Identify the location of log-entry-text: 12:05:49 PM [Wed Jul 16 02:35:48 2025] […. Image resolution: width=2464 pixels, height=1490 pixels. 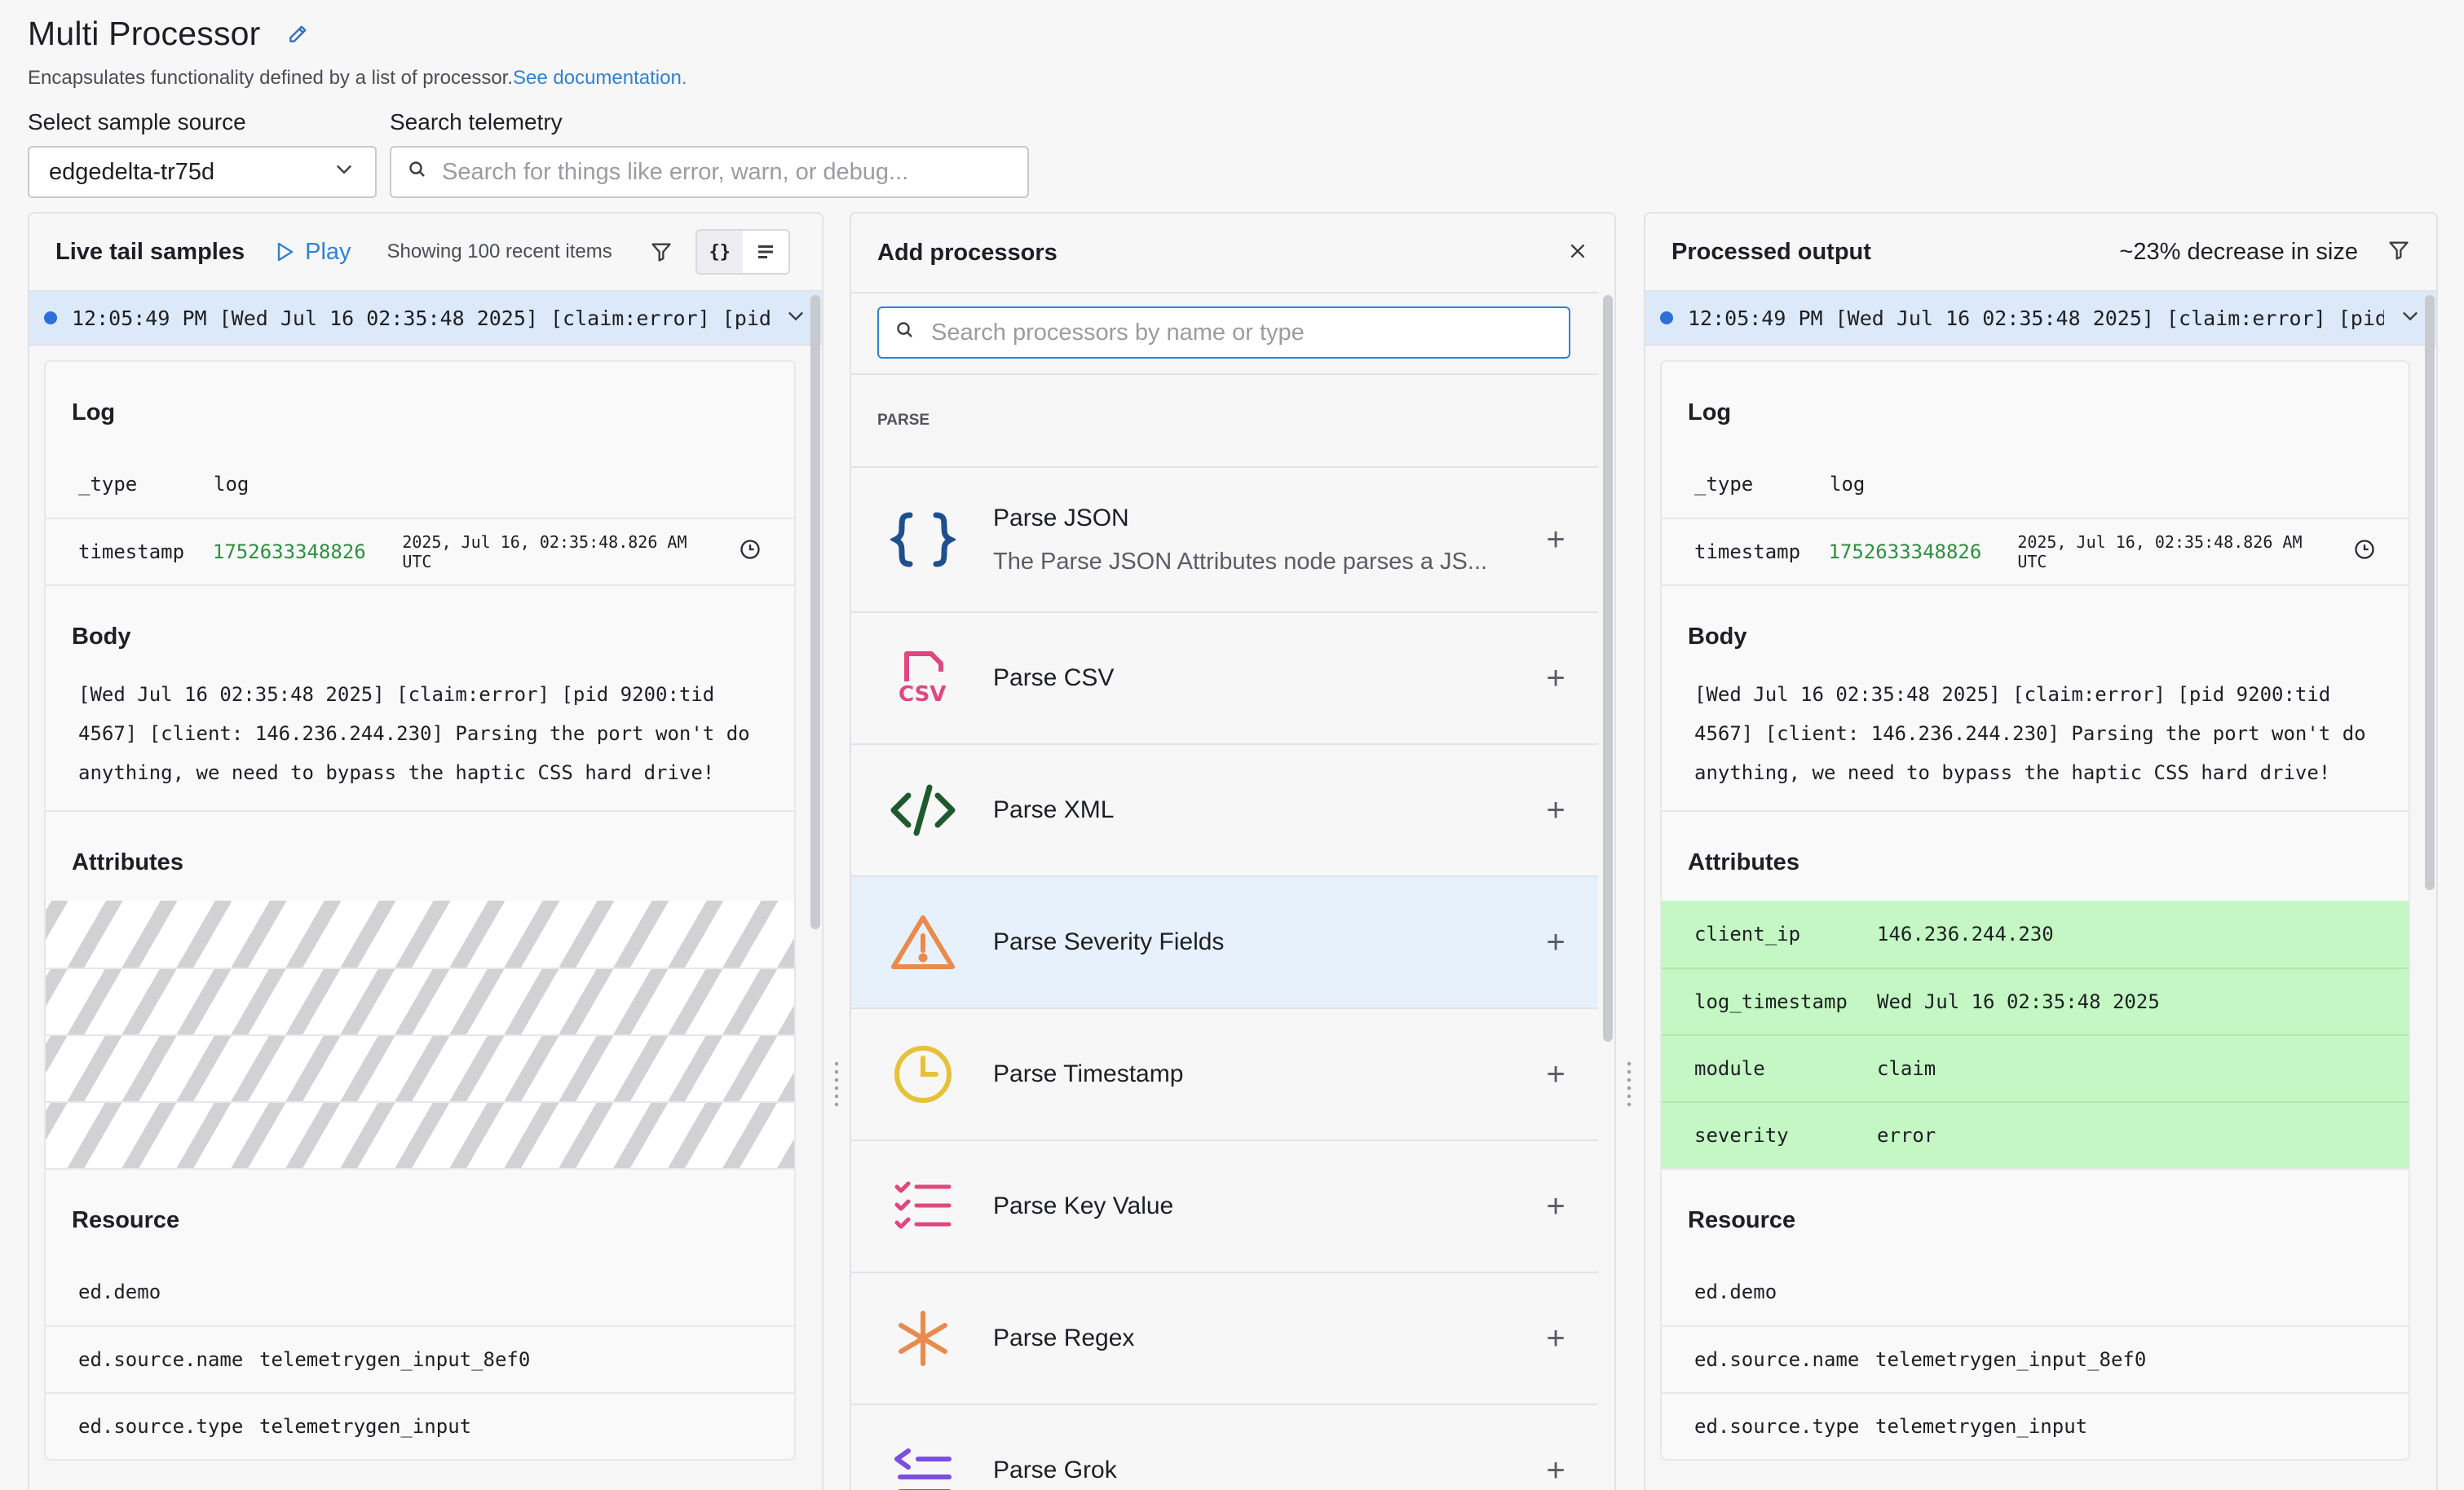
(421, 318).